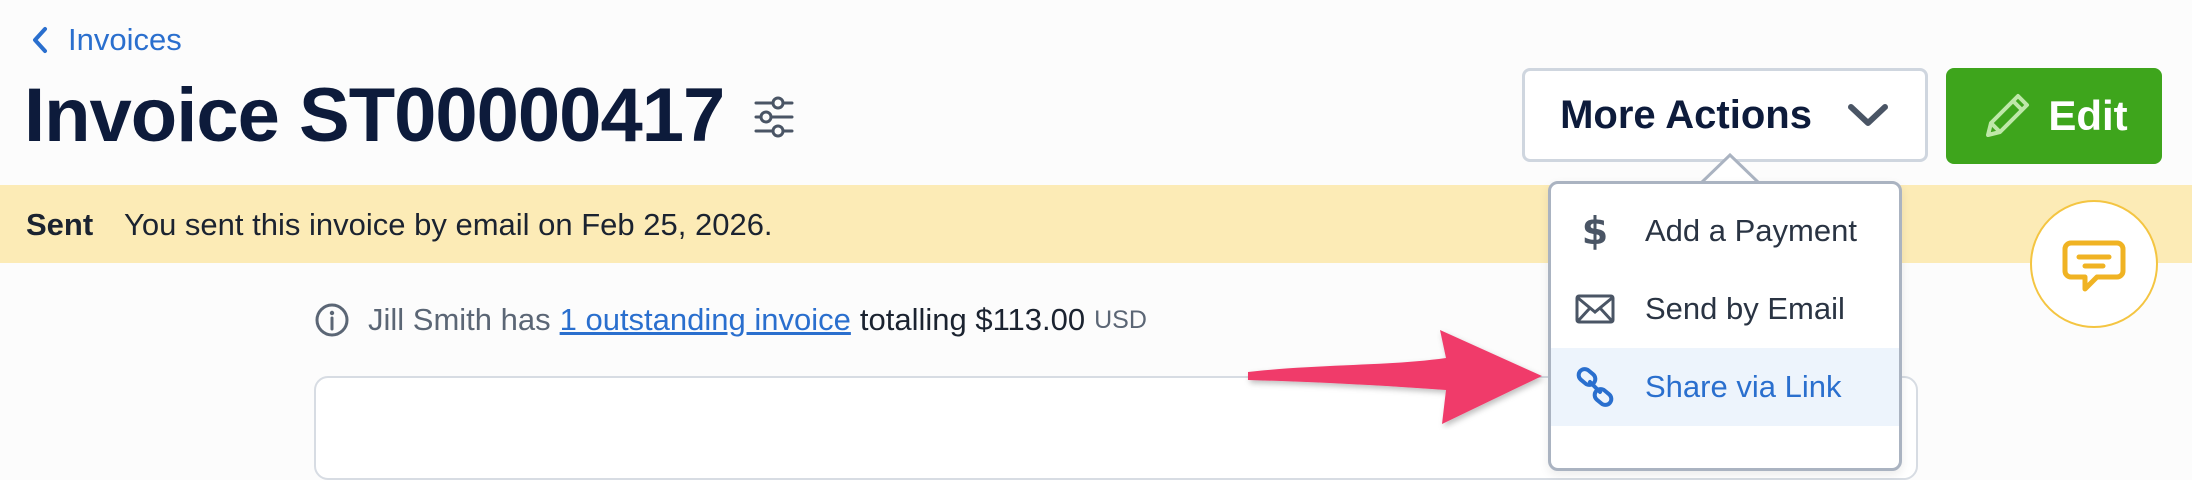 This screenshot has height=480, width=2192. I want to click on dollar-icon: $, so click(1595, 231).